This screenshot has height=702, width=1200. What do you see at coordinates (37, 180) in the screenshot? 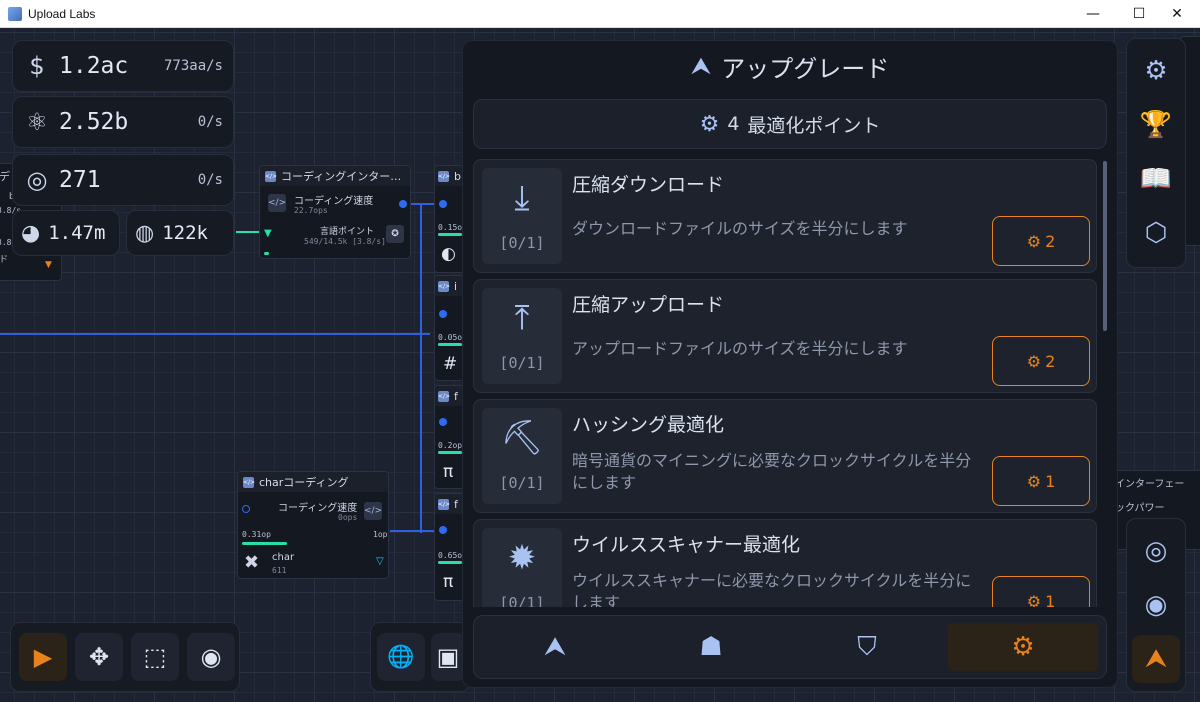
I see `token-icon: ◎` at bounding box center [37, 180].